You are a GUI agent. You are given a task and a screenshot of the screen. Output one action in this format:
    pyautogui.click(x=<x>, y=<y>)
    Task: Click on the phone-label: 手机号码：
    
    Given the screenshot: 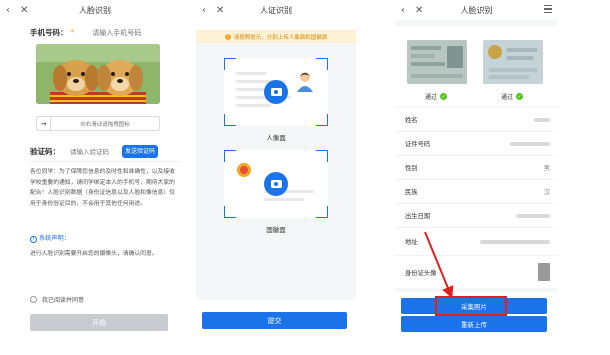 What is the action you would take?
    pyautogui.click(x=49, y=32)
    